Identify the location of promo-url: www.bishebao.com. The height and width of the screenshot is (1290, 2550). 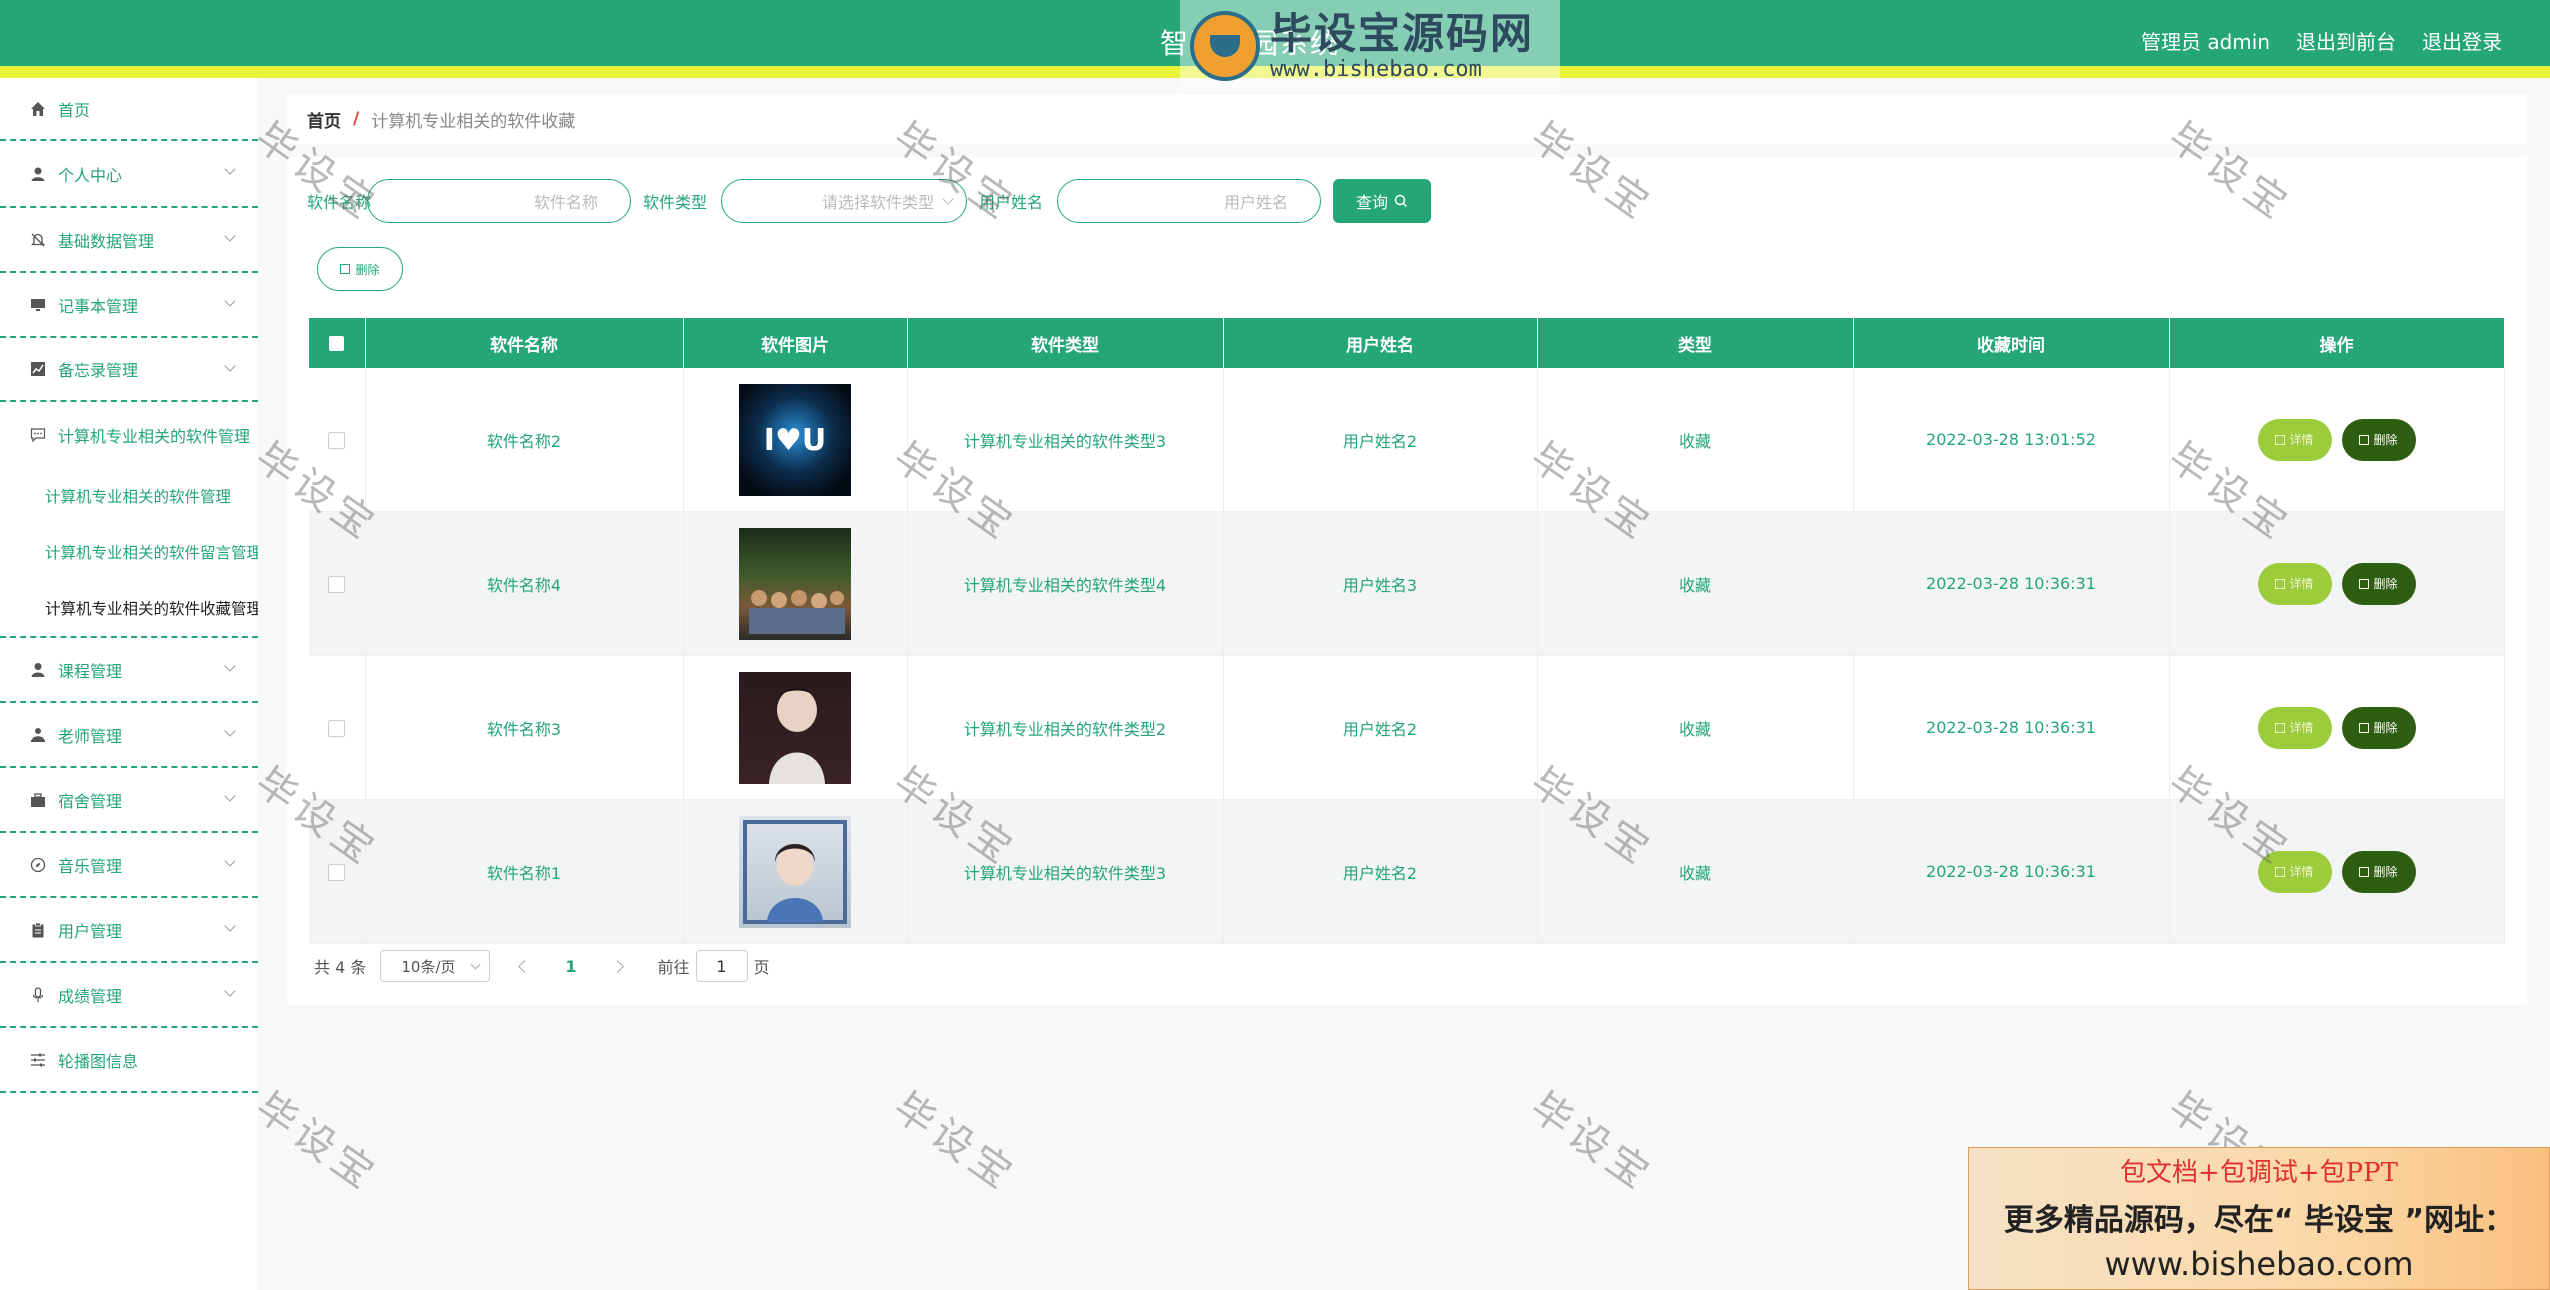
(2259, 1264).